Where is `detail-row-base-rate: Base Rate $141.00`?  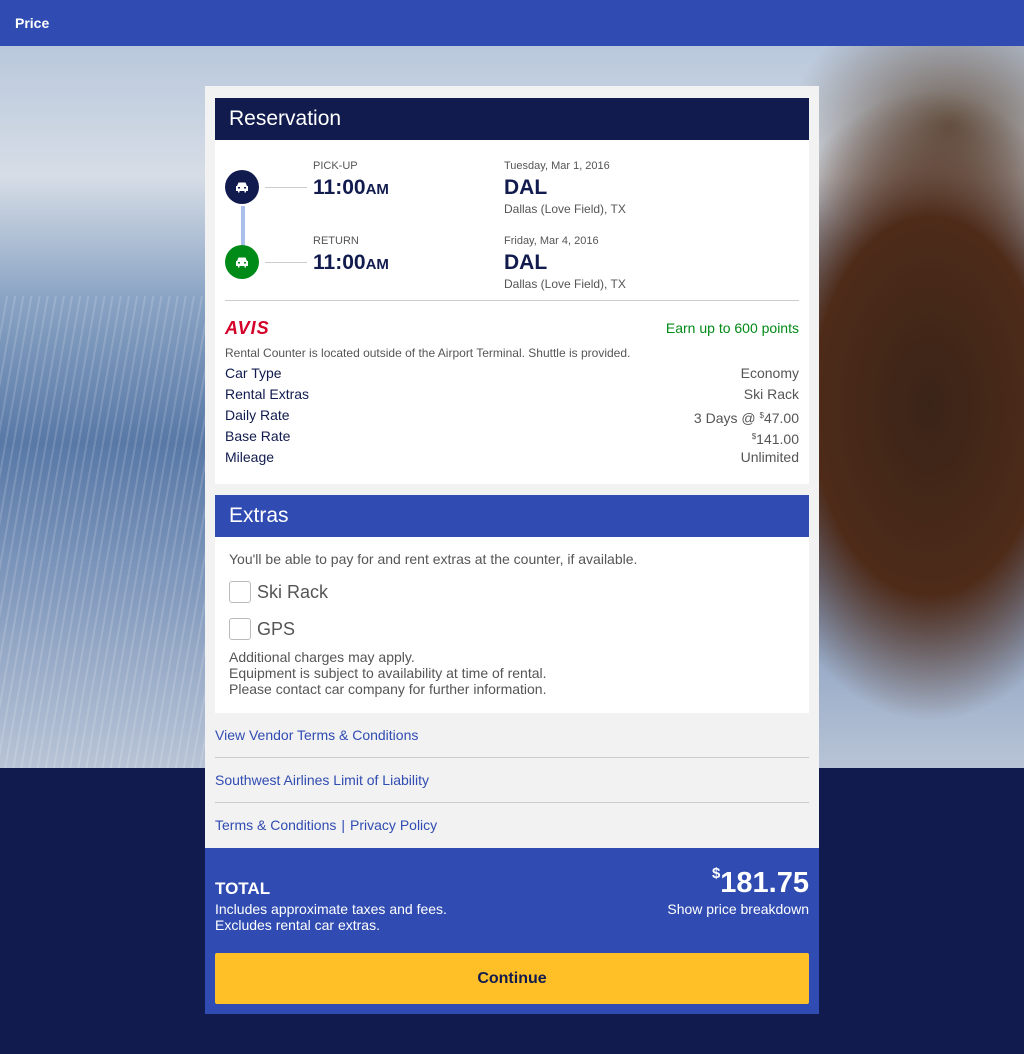 detail-row-base-rate: Base Rate $141.00 is located at coordinates (512, 437).